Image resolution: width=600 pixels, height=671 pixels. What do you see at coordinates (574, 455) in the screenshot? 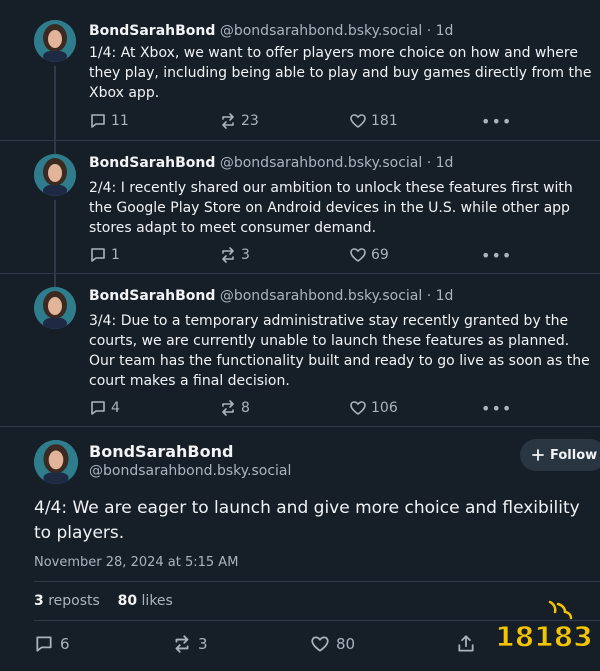
I see `follow-label: Follow` at bounding box center [574, 455].